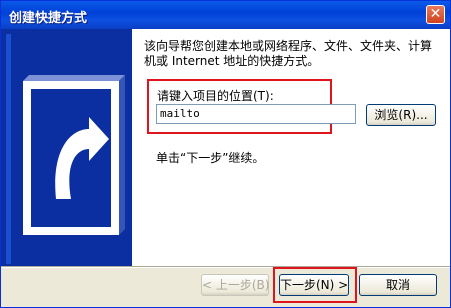 This screenshot has width=451, height=308. I want to click on location-prompt-label: 请键入项目的位置(T):, so click(215, 96).